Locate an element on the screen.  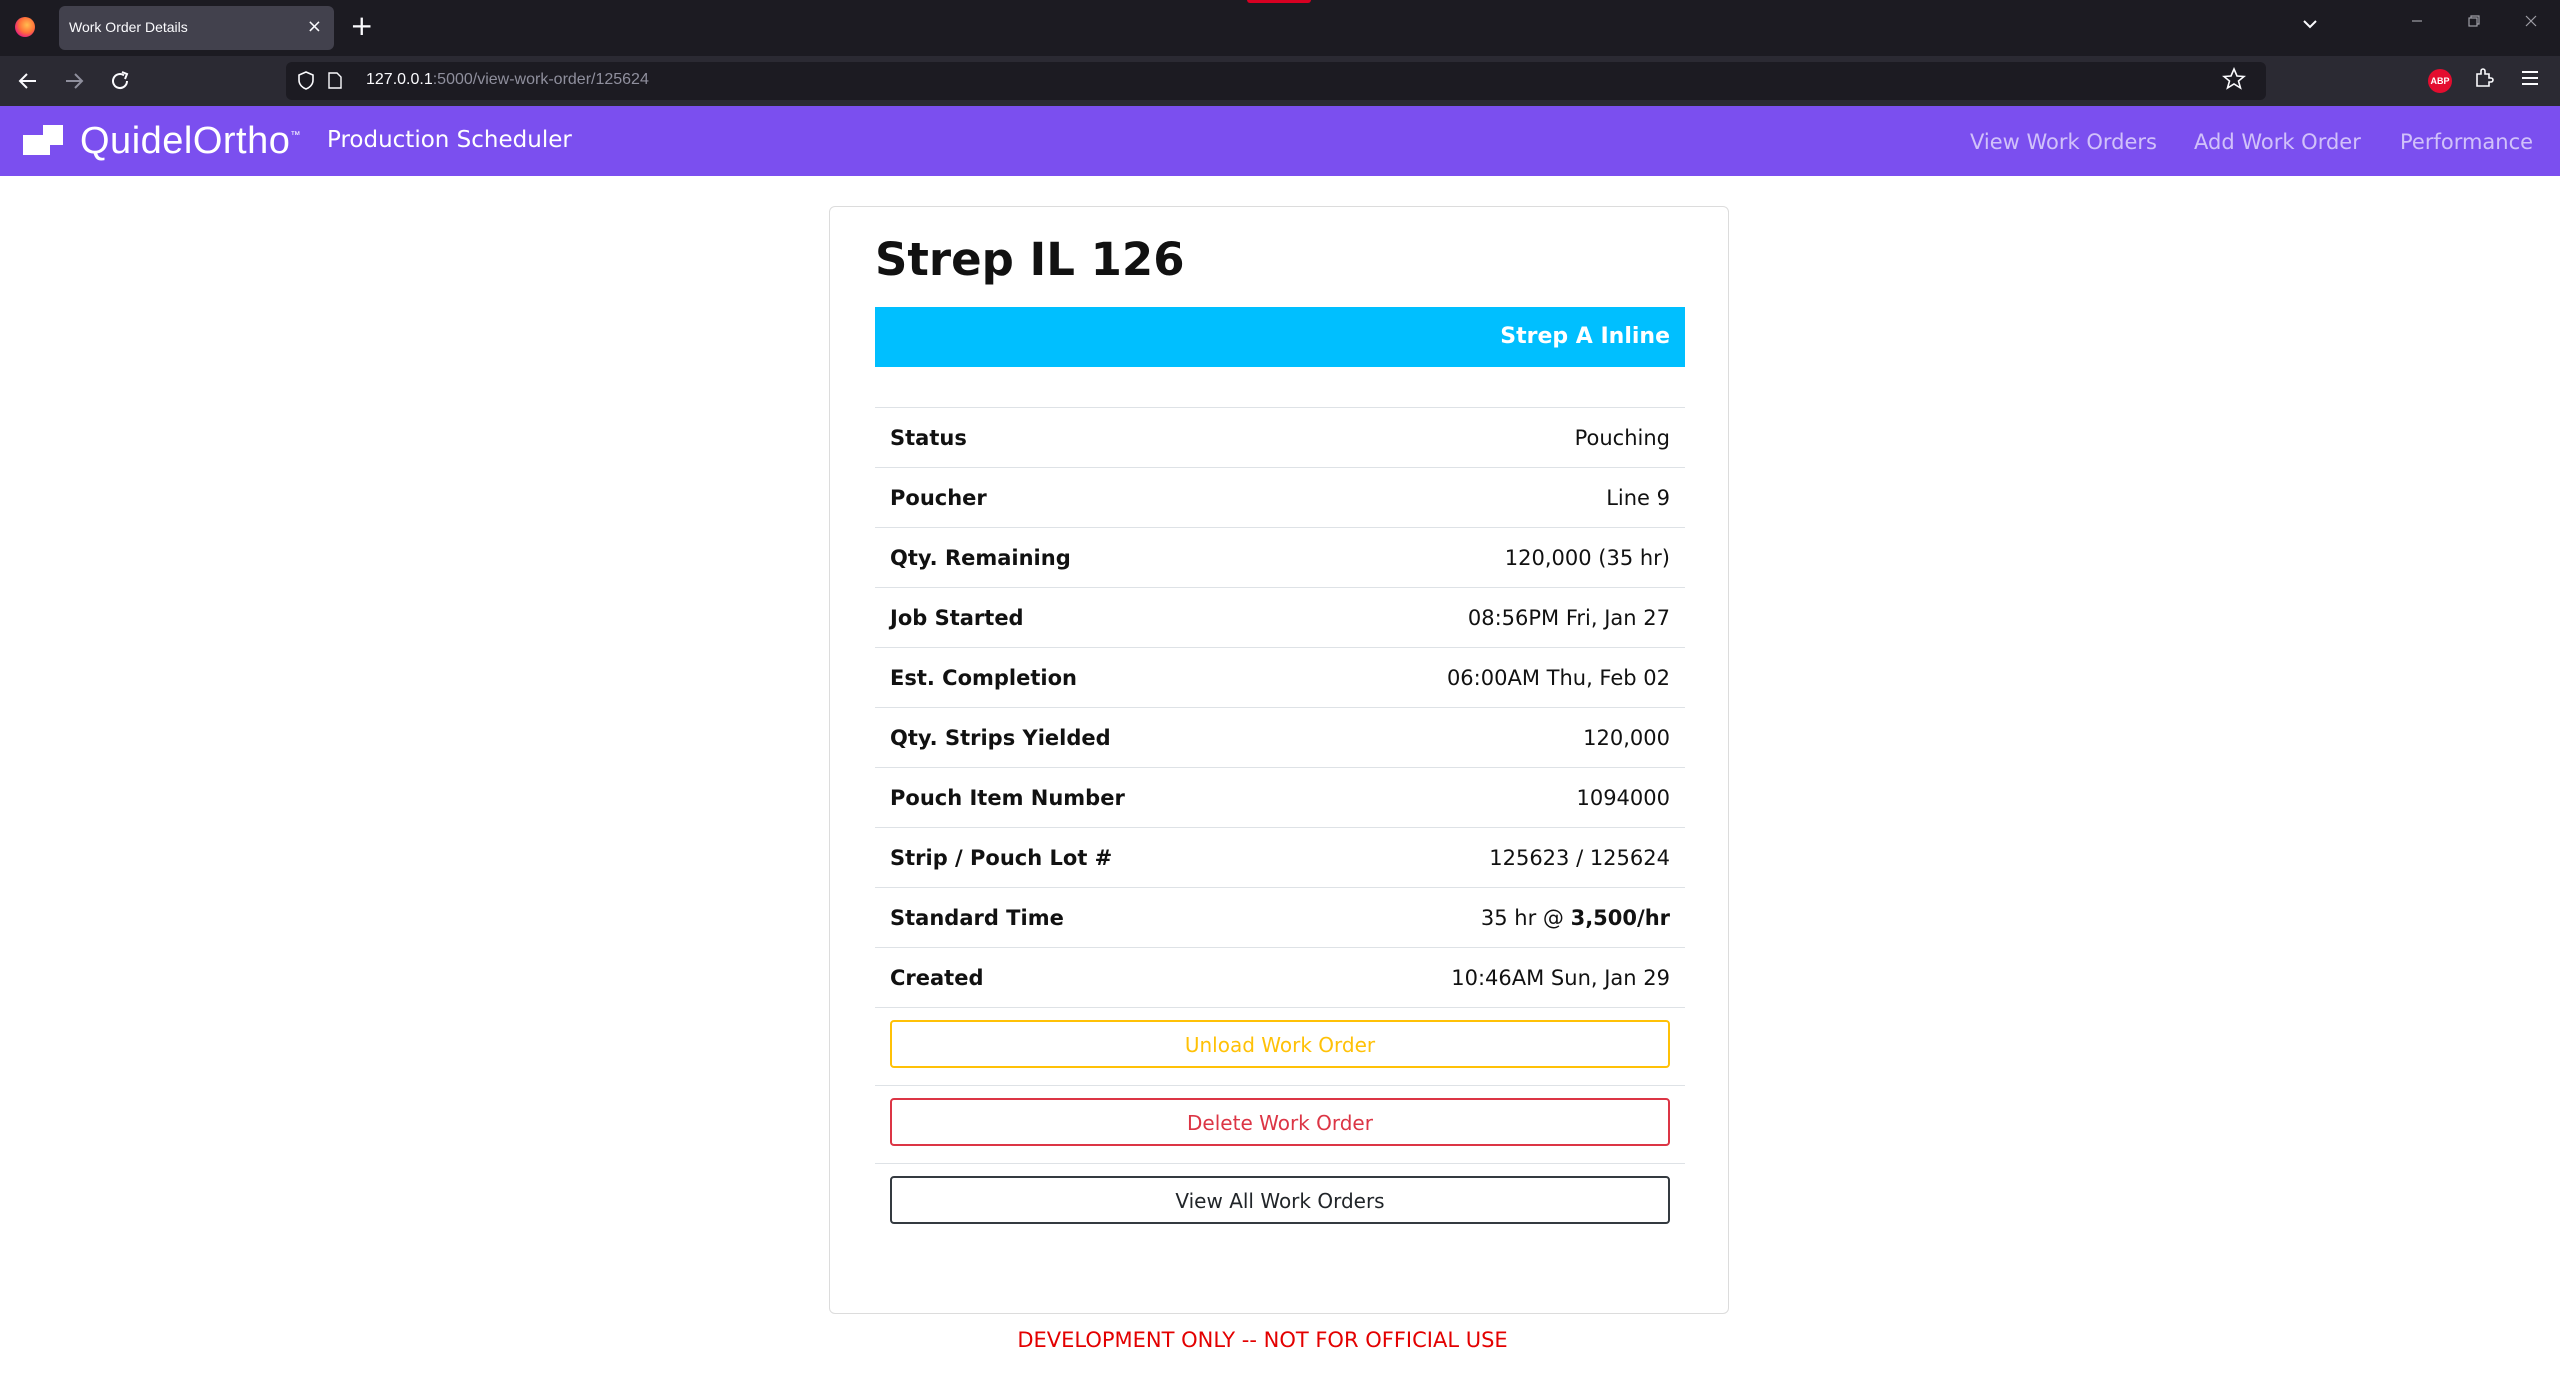
detail-label: Pouch Item Number is located at coordinates (1007, 798).